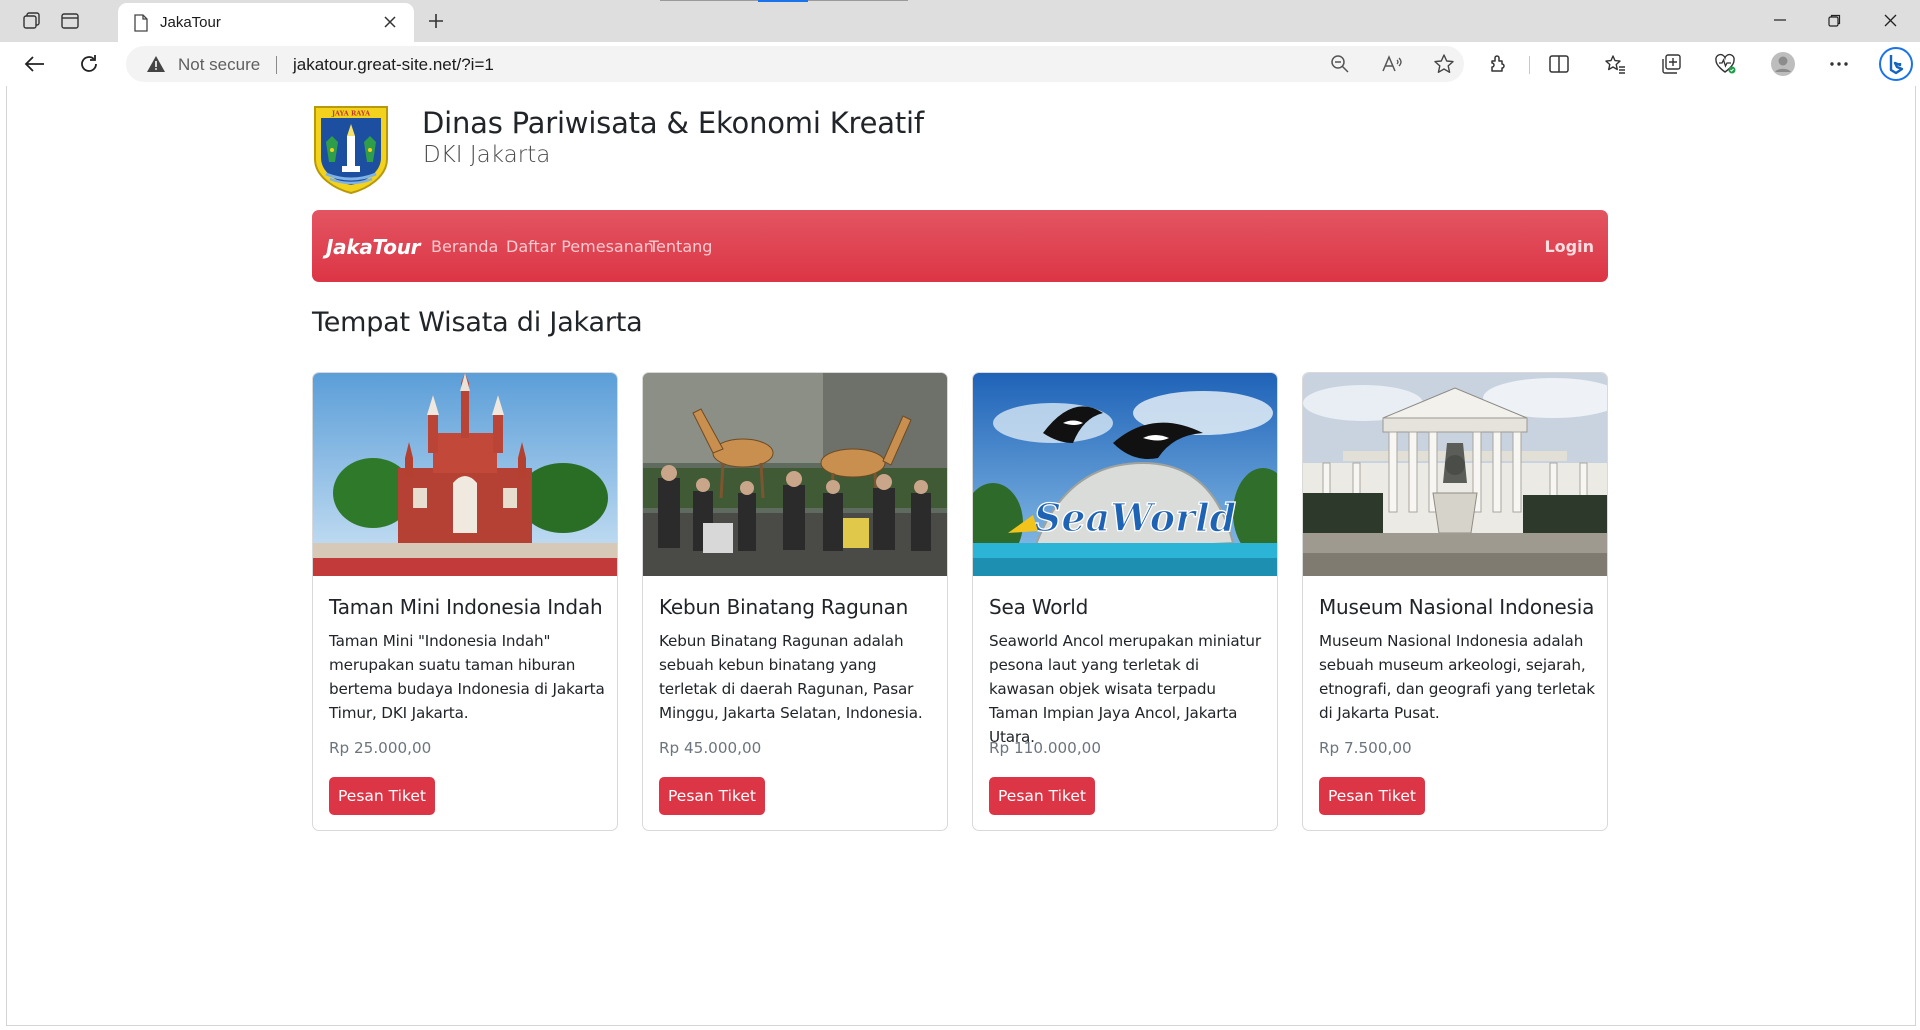 The image size is (1920, 1030). I want to click on tab-strip-indicator, so click(783, 1).